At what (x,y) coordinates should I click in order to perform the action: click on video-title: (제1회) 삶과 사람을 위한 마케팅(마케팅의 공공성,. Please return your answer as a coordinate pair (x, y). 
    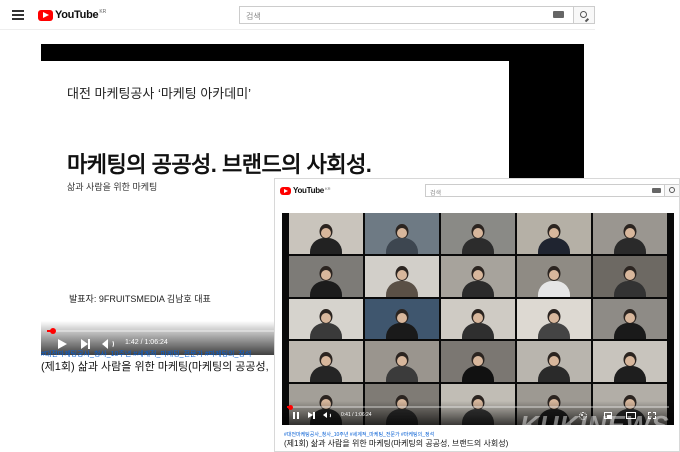
    Looking at the image, I should click on (155, 367).